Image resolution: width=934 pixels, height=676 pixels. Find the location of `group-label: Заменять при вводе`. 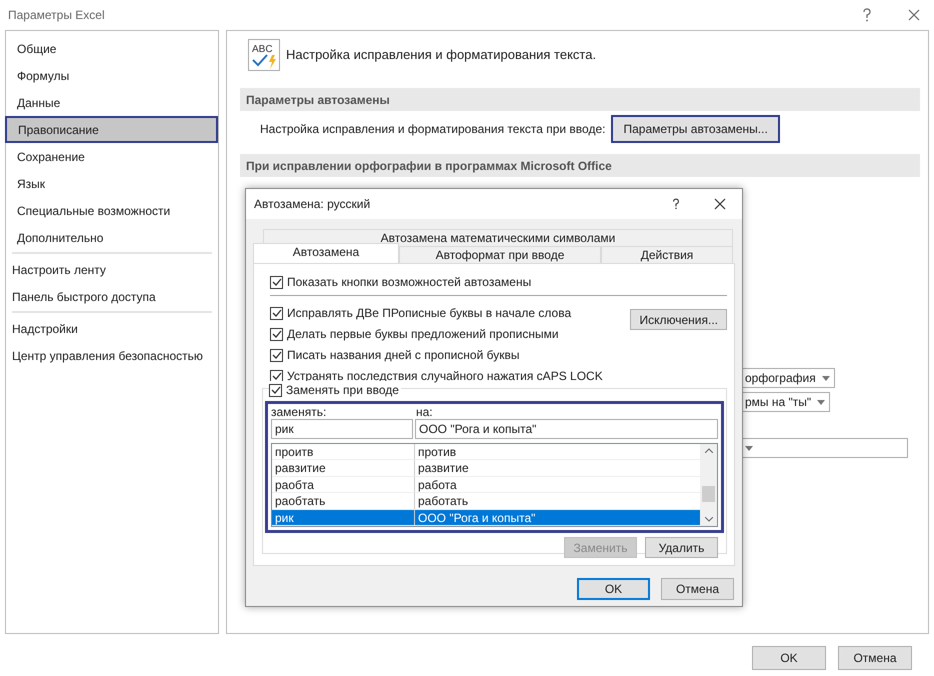

group-label: Заменять при вводе is located at coordinates (342, 390).